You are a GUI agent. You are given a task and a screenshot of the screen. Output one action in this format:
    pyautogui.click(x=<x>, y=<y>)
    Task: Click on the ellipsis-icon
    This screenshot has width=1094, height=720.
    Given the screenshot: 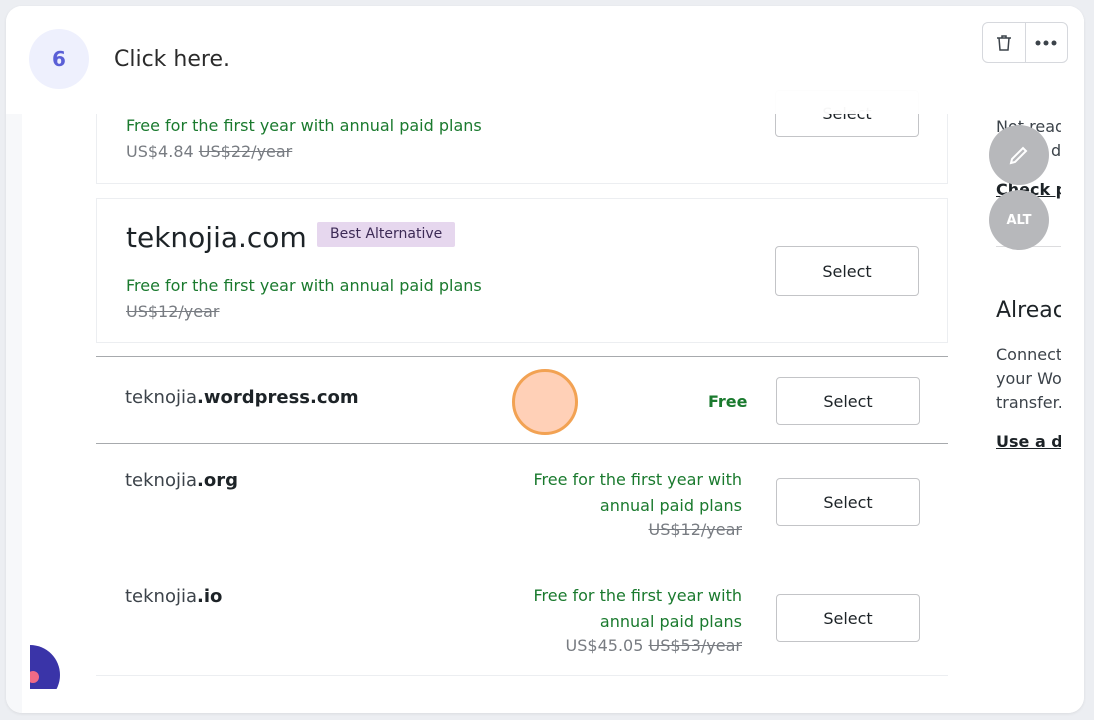 What is the action you would take?
    pyautogui.click(x=1046, y=42)
    